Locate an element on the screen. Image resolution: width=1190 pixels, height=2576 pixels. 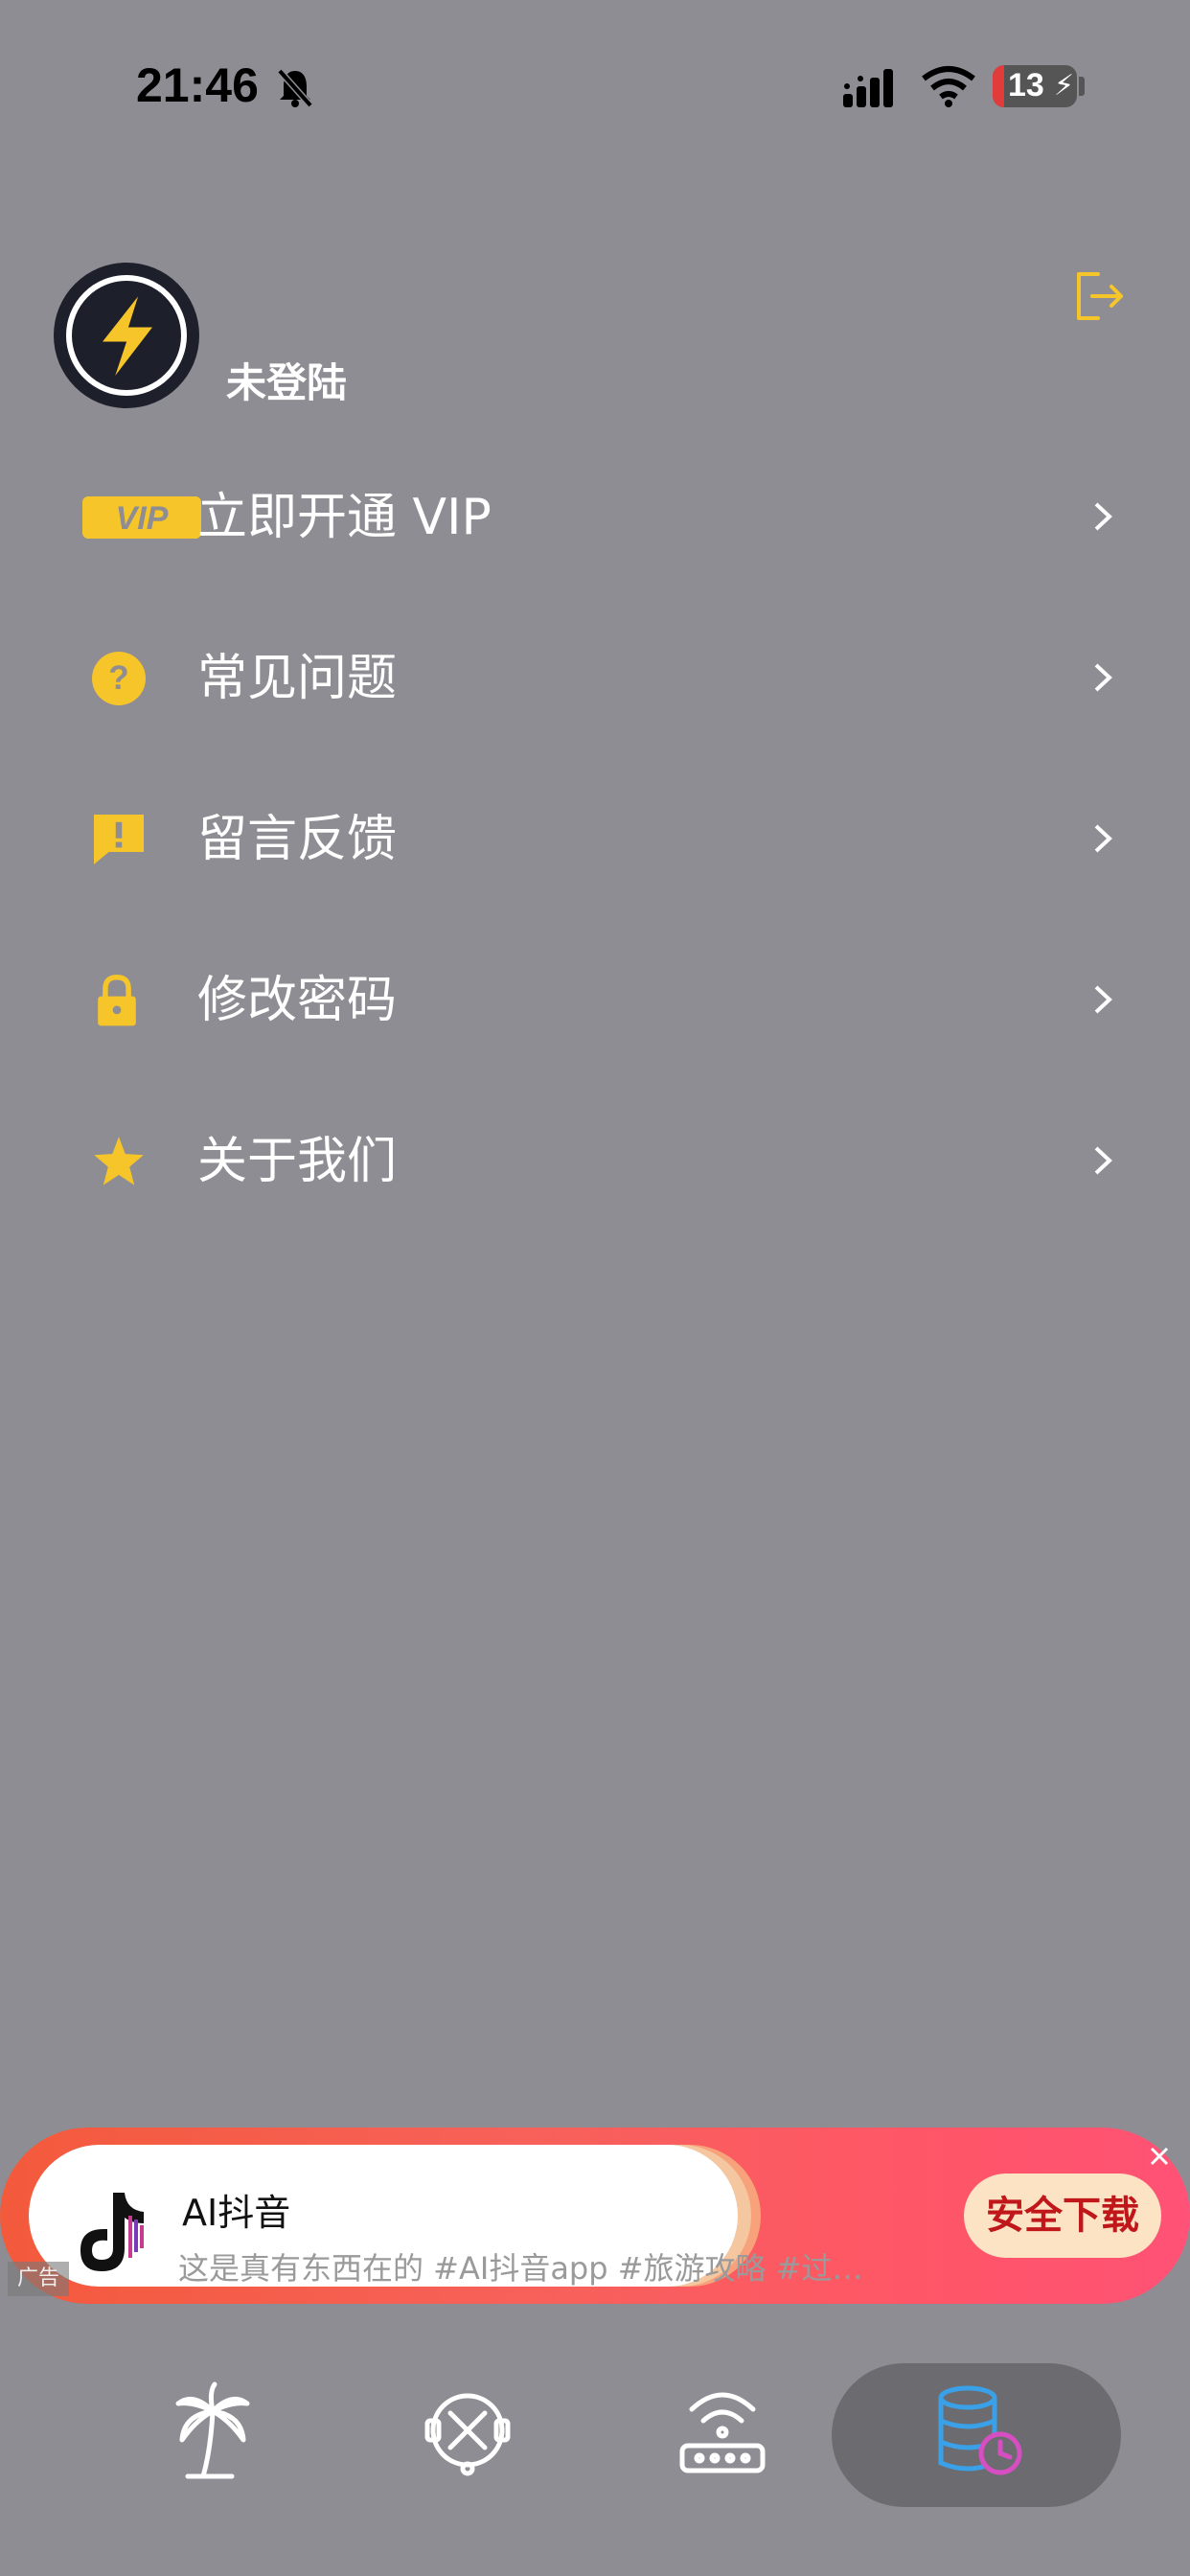
status-time: 21:46 is located at coordinates (198, 85).